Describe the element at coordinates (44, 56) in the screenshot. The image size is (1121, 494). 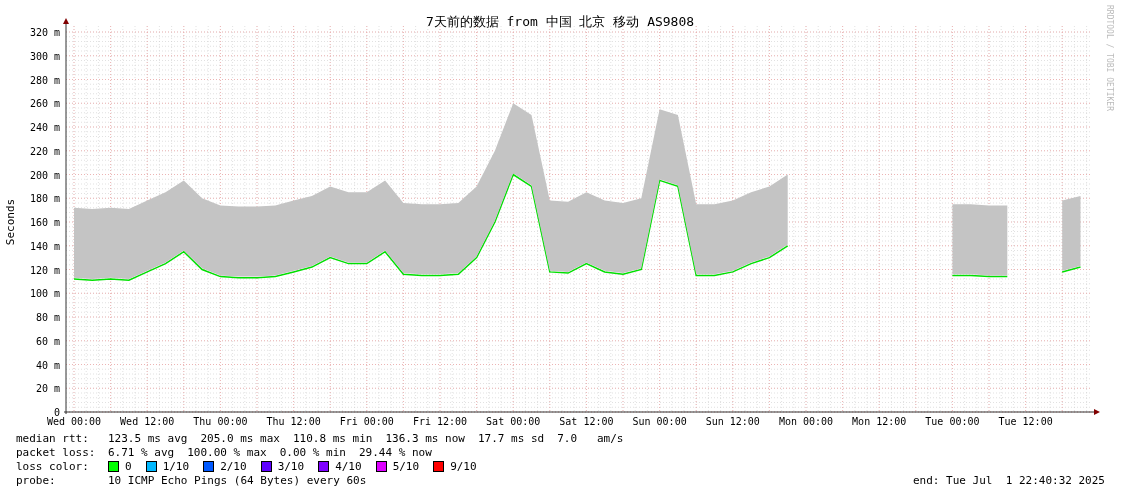
I see `y-tick-label: 300 m` at that location.